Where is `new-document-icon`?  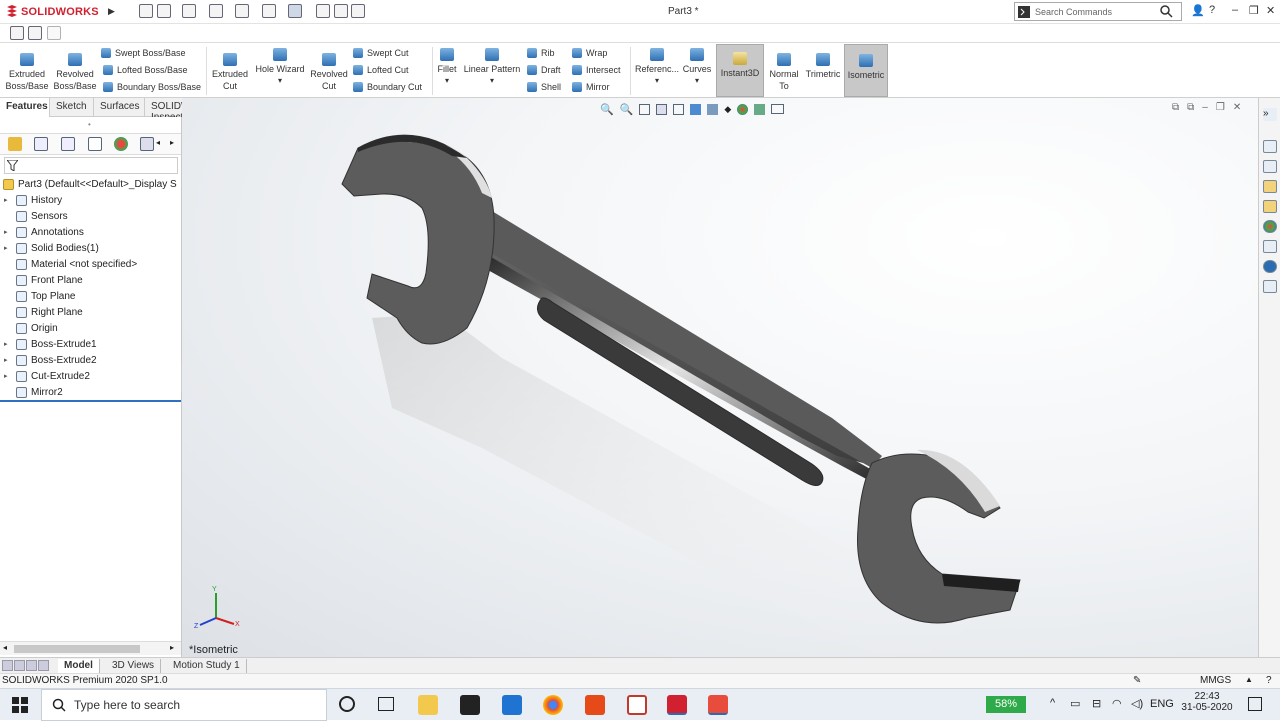 new-document-icon is located at coordinates (164, 11).